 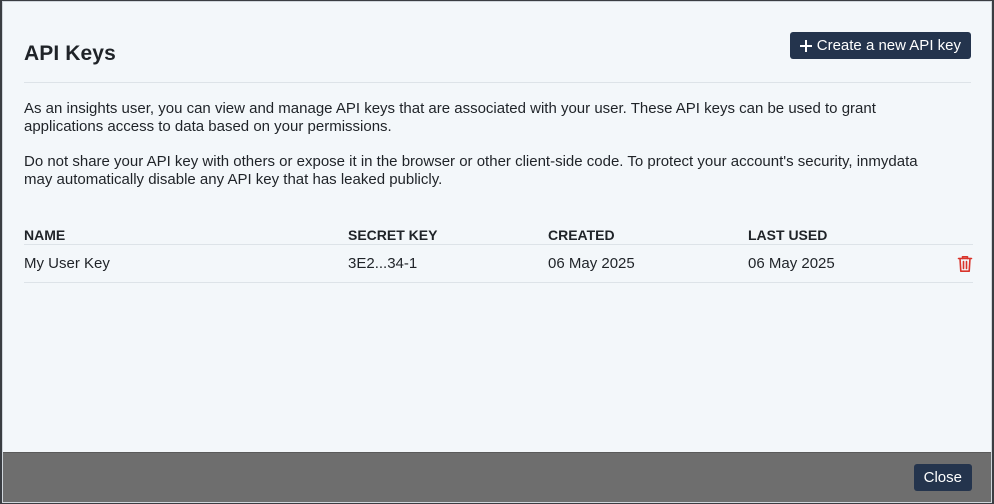 What do you see at coordinates (648, 263) in the screenshot?
I see `created-cell: 06 May 2025` at bounding box center [648, 263].